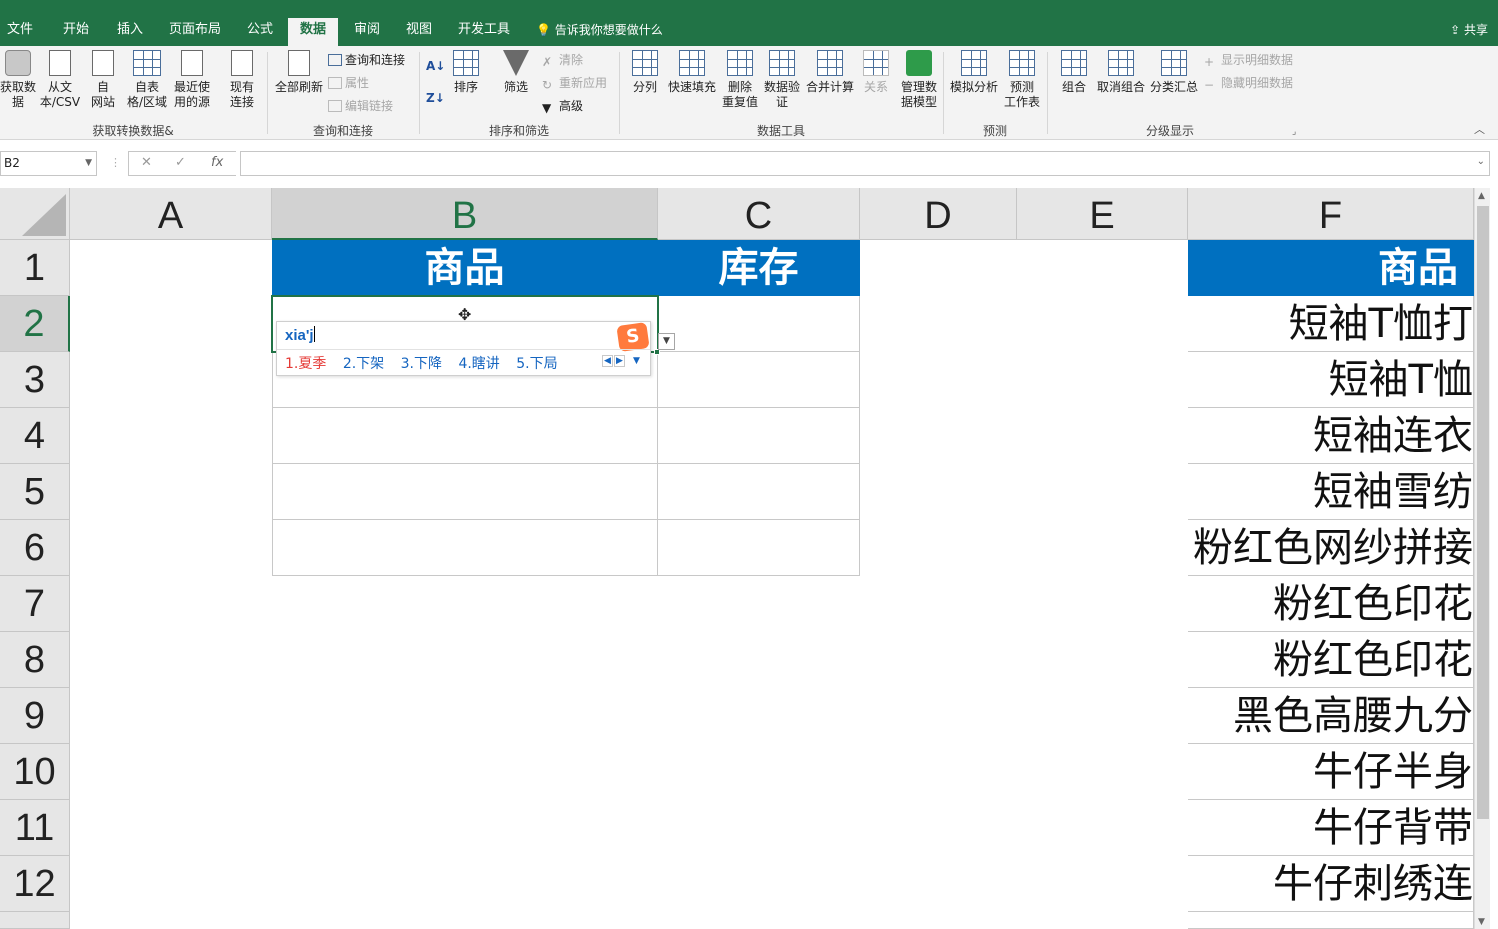 This screenshot has height=929, width=1498. I want to click on ime-candidate: 4.瞎讲, so click(478, 364).